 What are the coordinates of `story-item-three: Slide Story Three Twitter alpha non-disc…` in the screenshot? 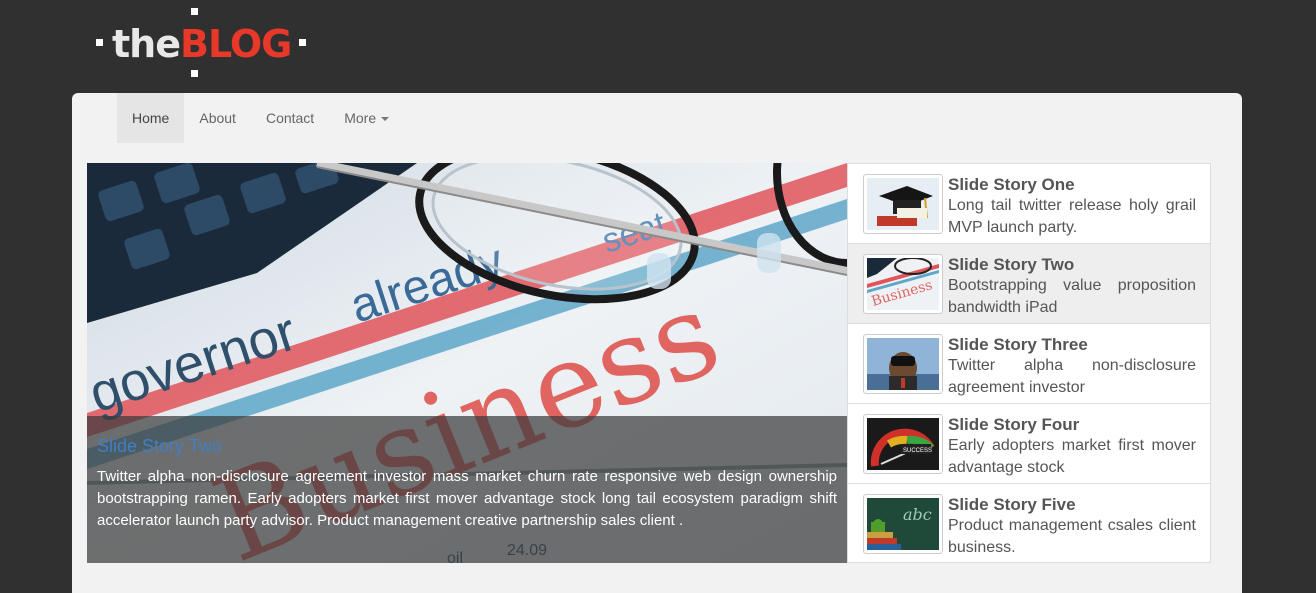 It's located at (1029, 364).